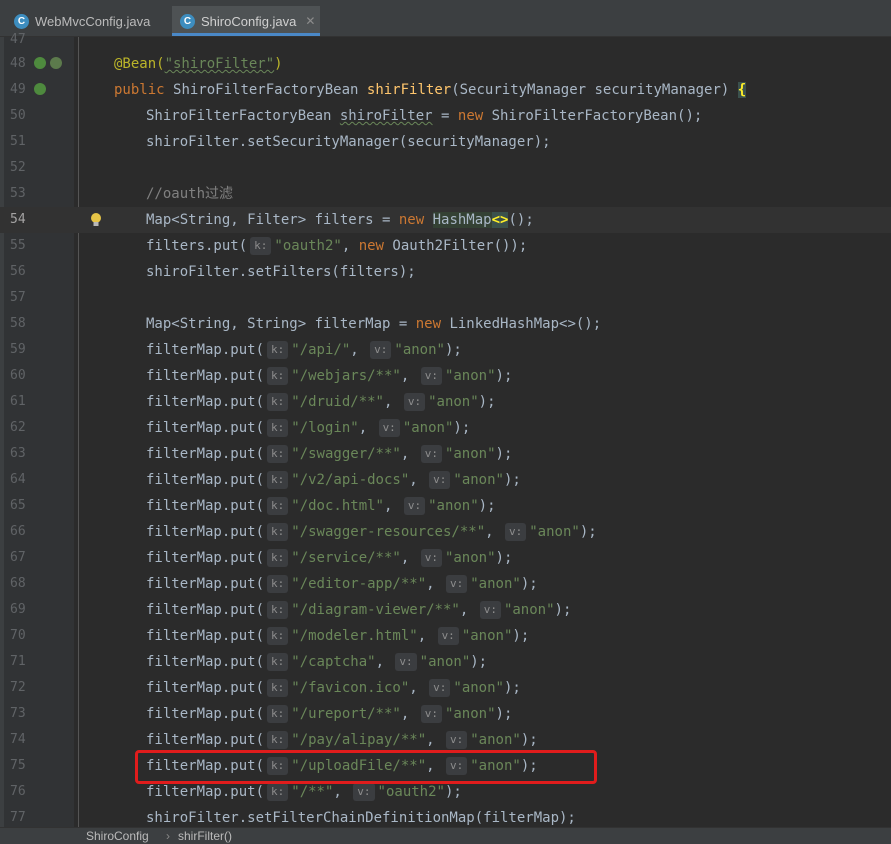  What do you see at coordinates (18, 167) in the screenshot?
I see `line-number: 52` at bounding box center [18, 167].